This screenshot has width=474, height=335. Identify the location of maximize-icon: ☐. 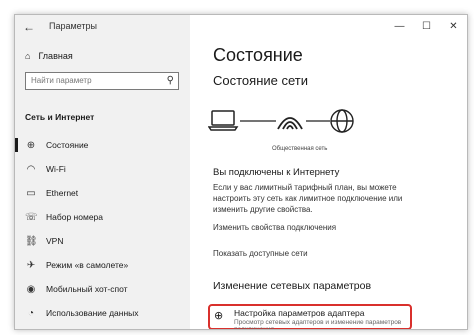
(426, 26).